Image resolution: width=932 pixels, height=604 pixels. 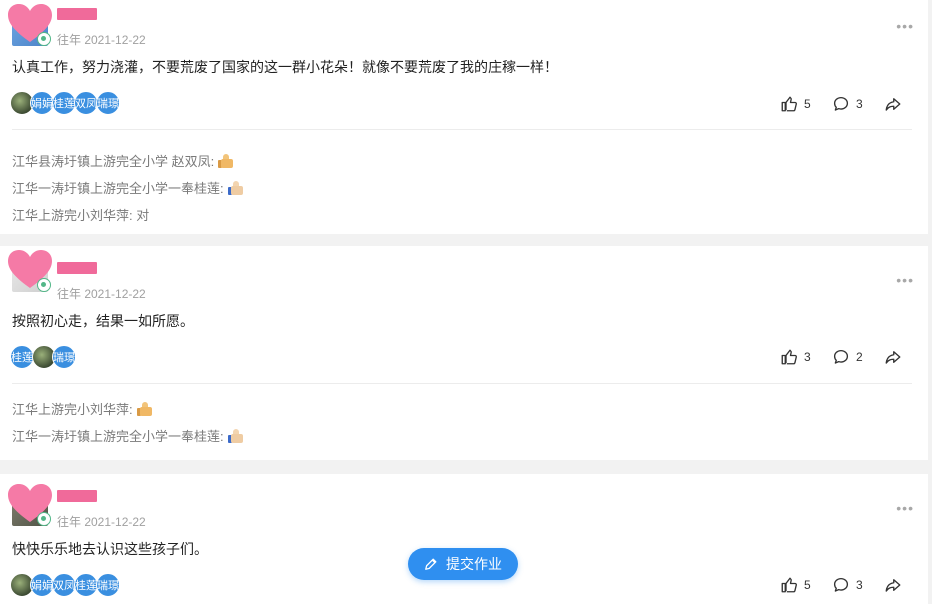 I want to click on like-button: 3, so click(x=796, y=357).